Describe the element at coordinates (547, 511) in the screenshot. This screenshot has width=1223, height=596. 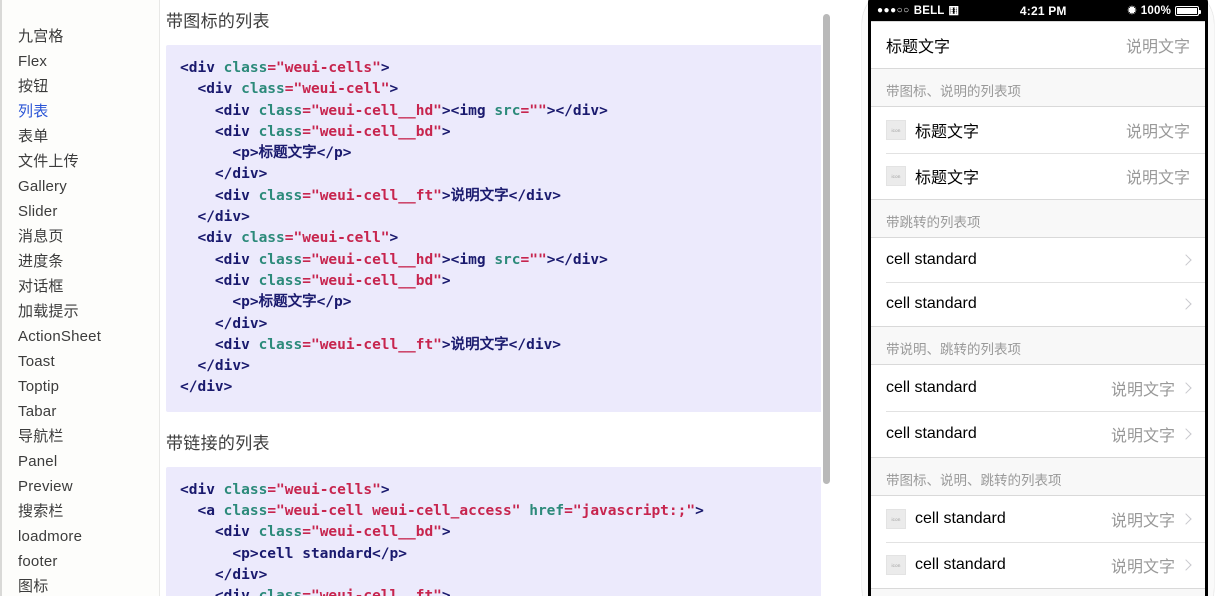
I see `code-token-attr: href` at that location.